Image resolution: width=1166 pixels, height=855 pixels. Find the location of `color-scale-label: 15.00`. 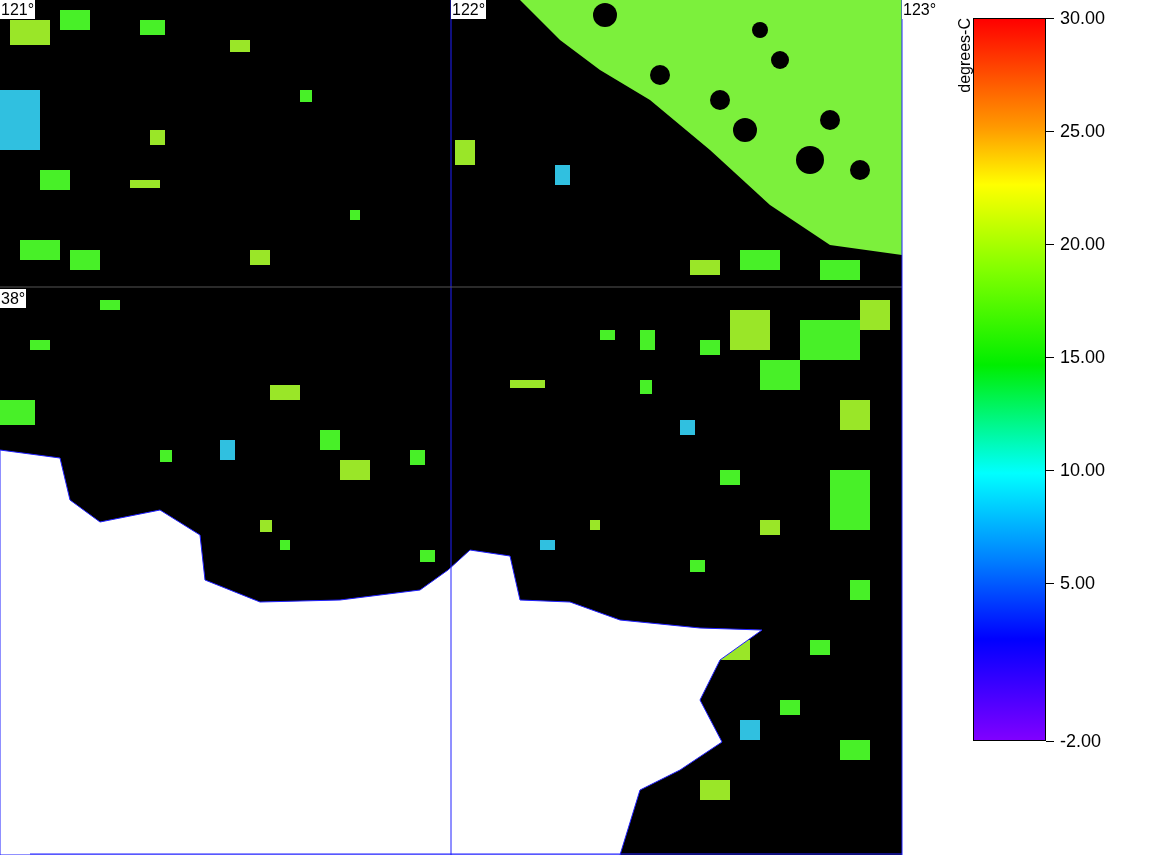

color-scale-label: 15.00 is located at coordinates (1083, 356).